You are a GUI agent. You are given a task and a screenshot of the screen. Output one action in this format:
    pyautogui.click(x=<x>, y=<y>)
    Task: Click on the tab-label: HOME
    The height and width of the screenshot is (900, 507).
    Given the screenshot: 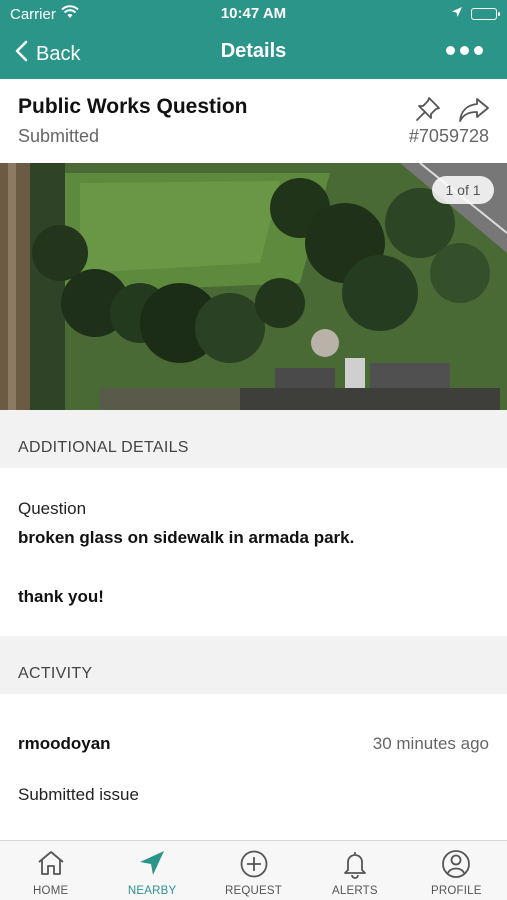 What is the action you would take?
    pyautogui.click(x=51, y=891)
    